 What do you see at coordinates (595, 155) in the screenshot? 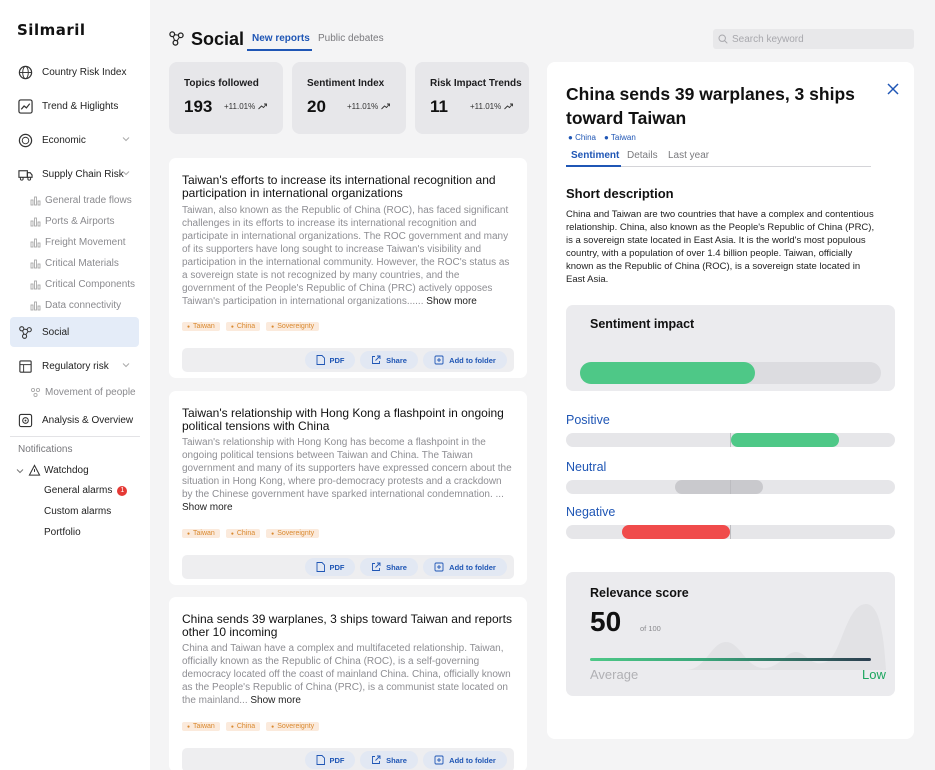
I see `tab-sentiment: Sentiment` at bounding box center [595, 155].